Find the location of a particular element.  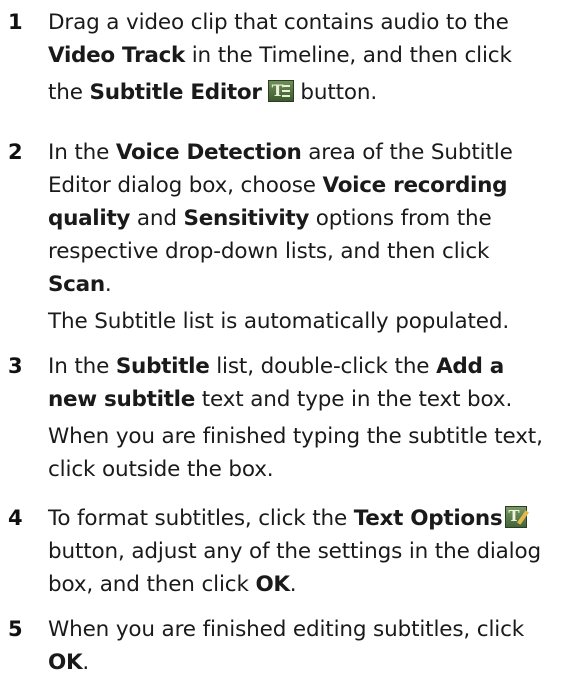

emphasis-text-options: Text Options is located at coordinates (428, 518).